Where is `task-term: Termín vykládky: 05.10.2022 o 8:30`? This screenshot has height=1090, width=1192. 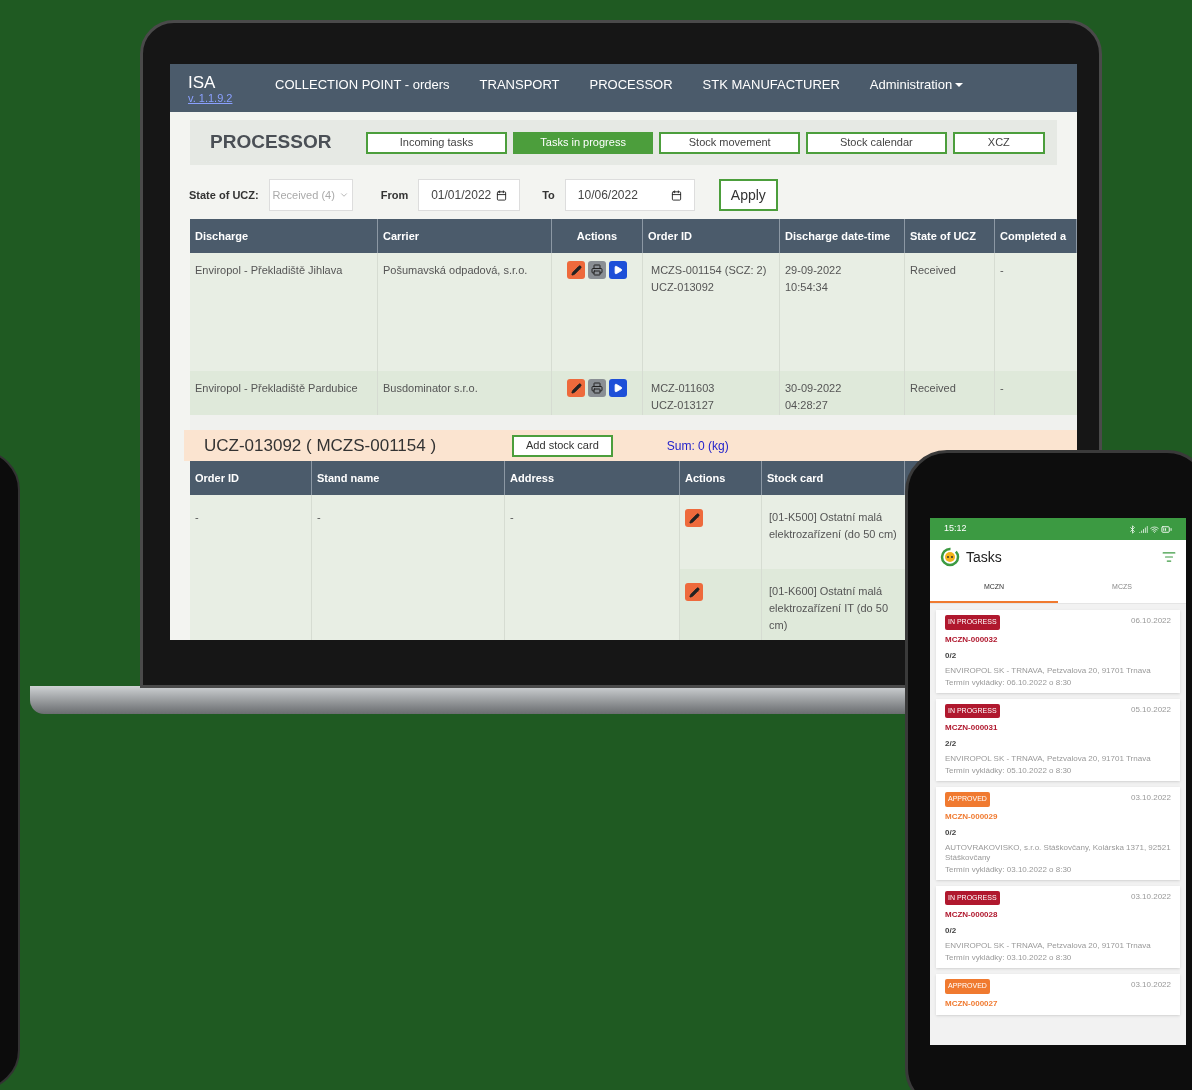
task-term: Termín vykládky: 05.10.2022 o 8:30 is located at coordinates (1009, 771).